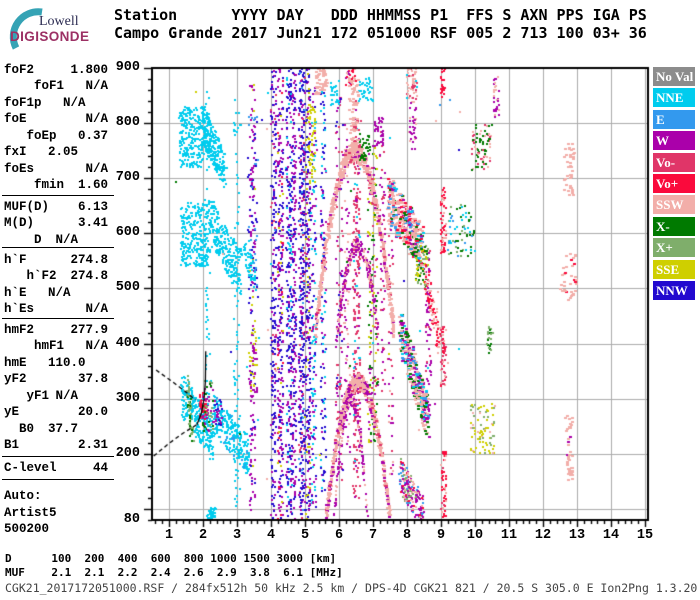 This screenshot has height=600, width=700. I want to click on param-row-hf: h`F 274.8, so click(56, 260).